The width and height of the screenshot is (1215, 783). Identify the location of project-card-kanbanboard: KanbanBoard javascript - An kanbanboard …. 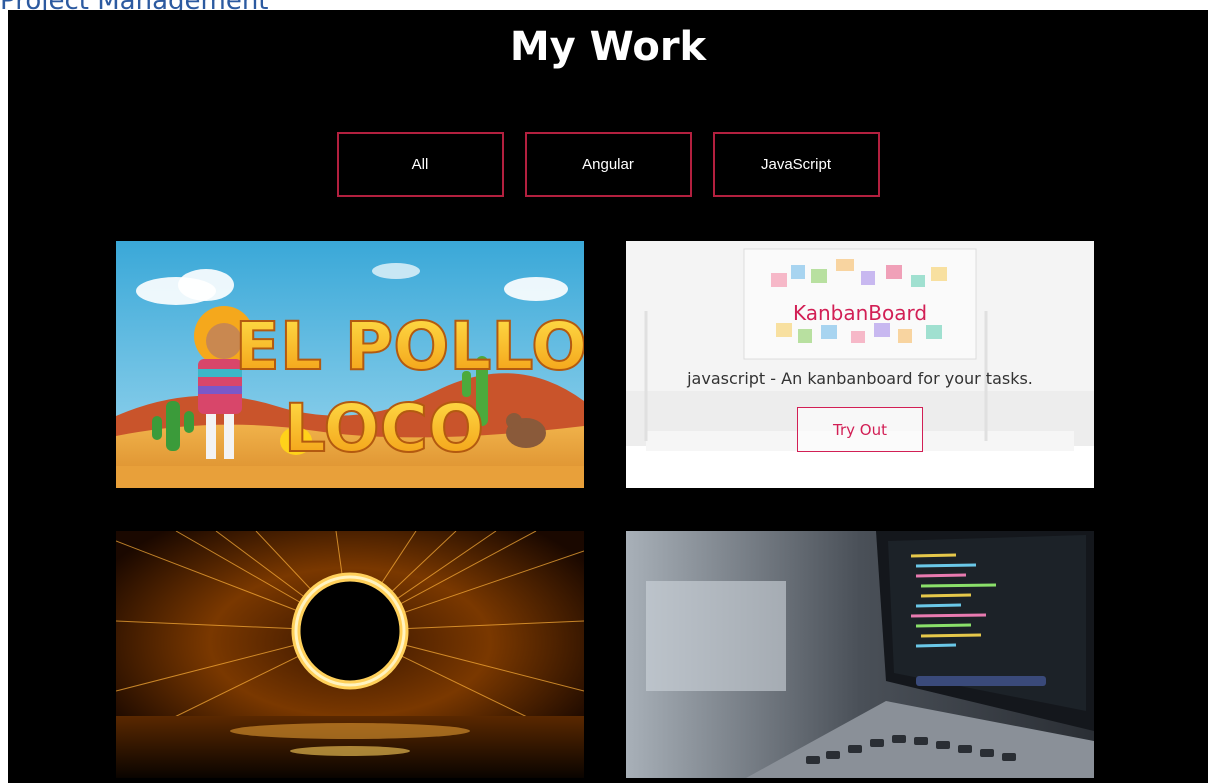
(860, 364).